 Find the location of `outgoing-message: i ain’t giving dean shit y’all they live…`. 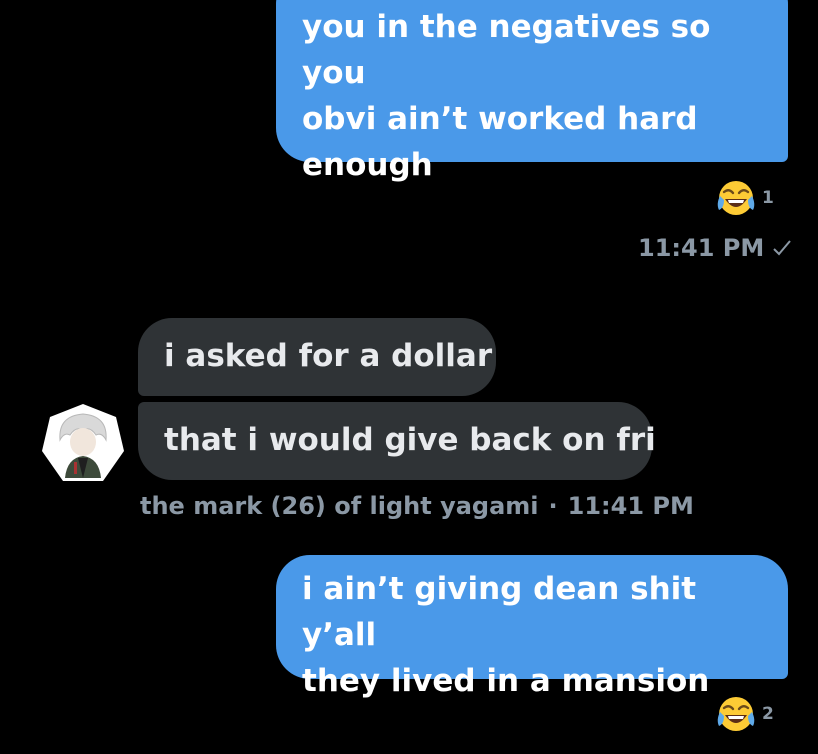

outgoing-message: i ain’t giving dean shit y’all they live… is located at coordinates (532, 627).